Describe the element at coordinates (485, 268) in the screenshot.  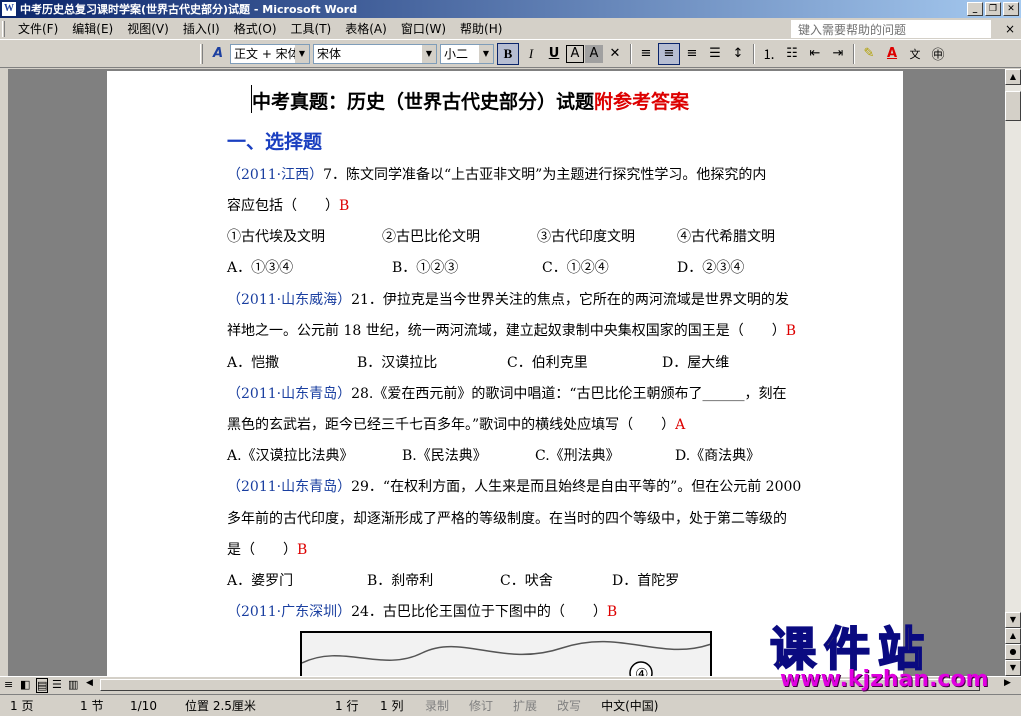
I see `choice-line: A．①③④ B．①②③ C．①②④ D．②③④` at that location.